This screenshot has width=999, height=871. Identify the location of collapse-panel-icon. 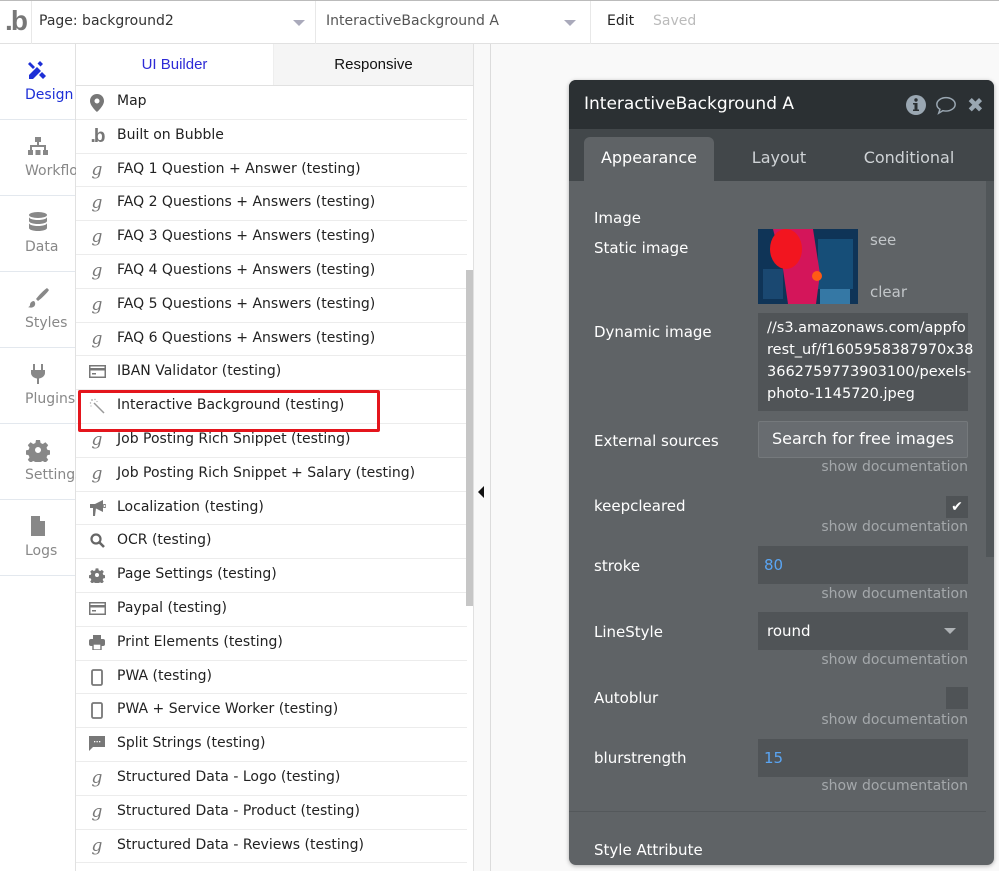
(481, 492).